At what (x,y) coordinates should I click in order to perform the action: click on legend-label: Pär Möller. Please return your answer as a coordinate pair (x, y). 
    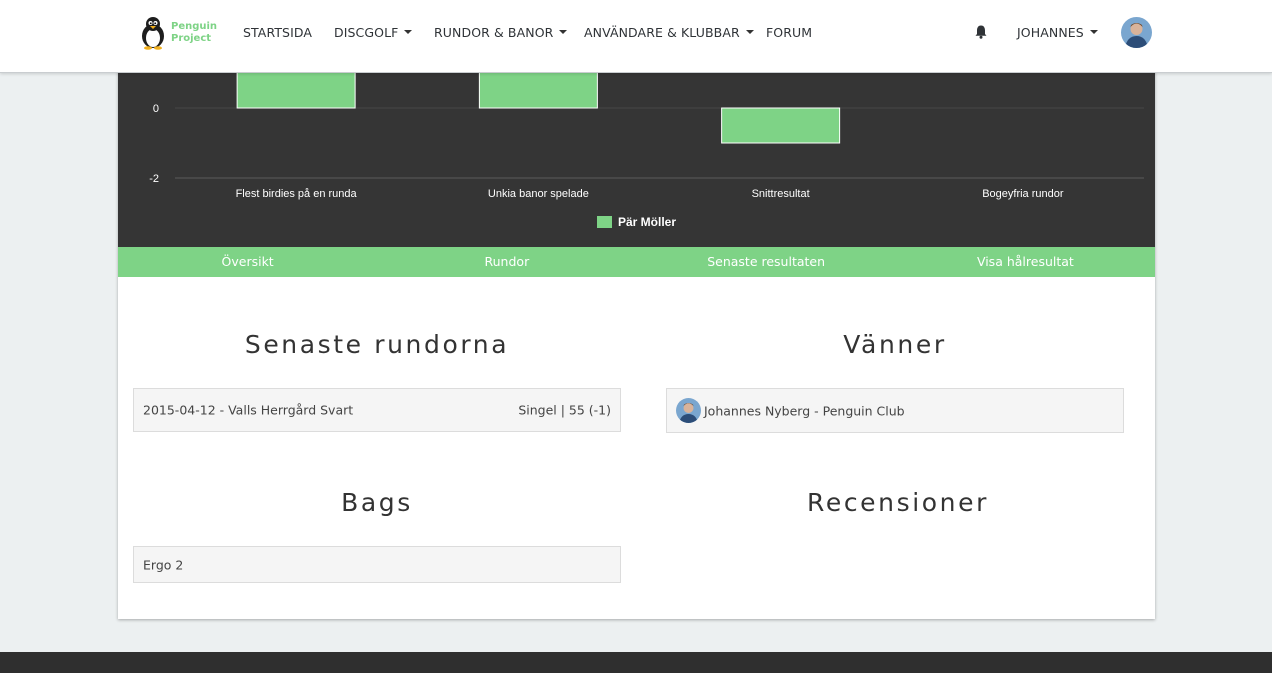
    Looking at the image, I should click on (647, 222).